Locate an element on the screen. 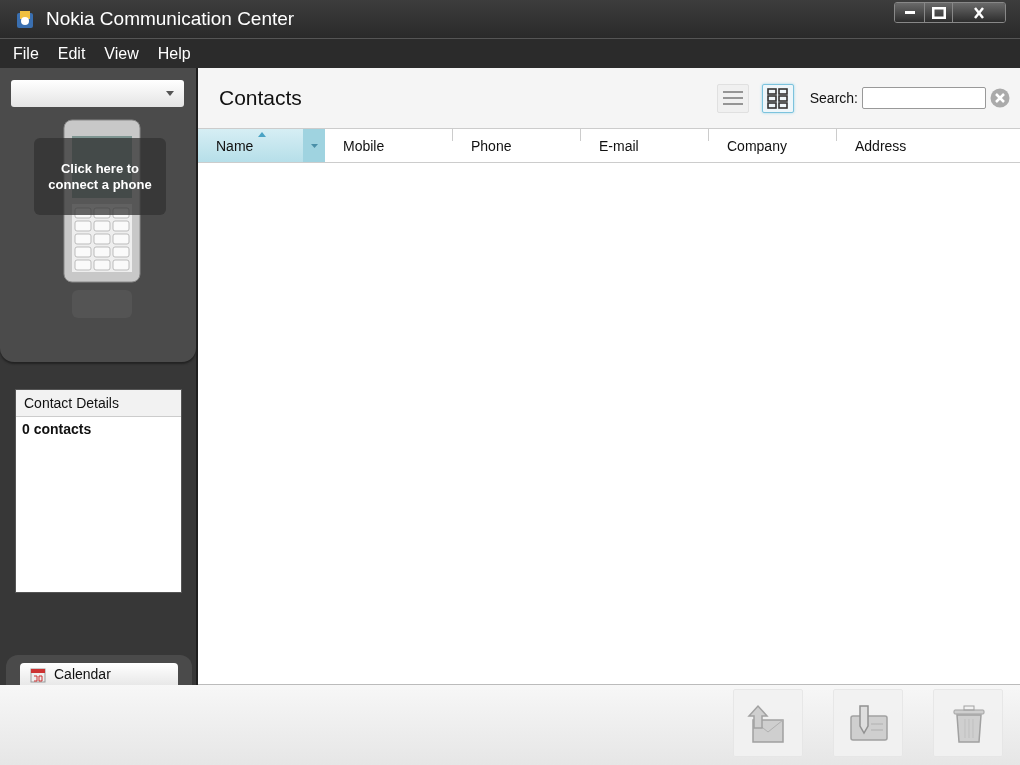  column-menu-button is located at coordinates (314, 145).